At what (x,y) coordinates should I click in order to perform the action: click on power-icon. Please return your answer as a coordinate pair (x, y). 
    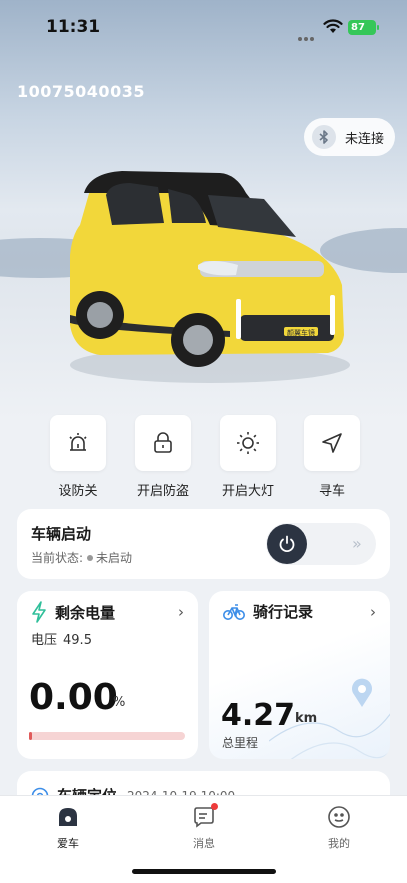
    Looking at the image, I should click on (287, 544).